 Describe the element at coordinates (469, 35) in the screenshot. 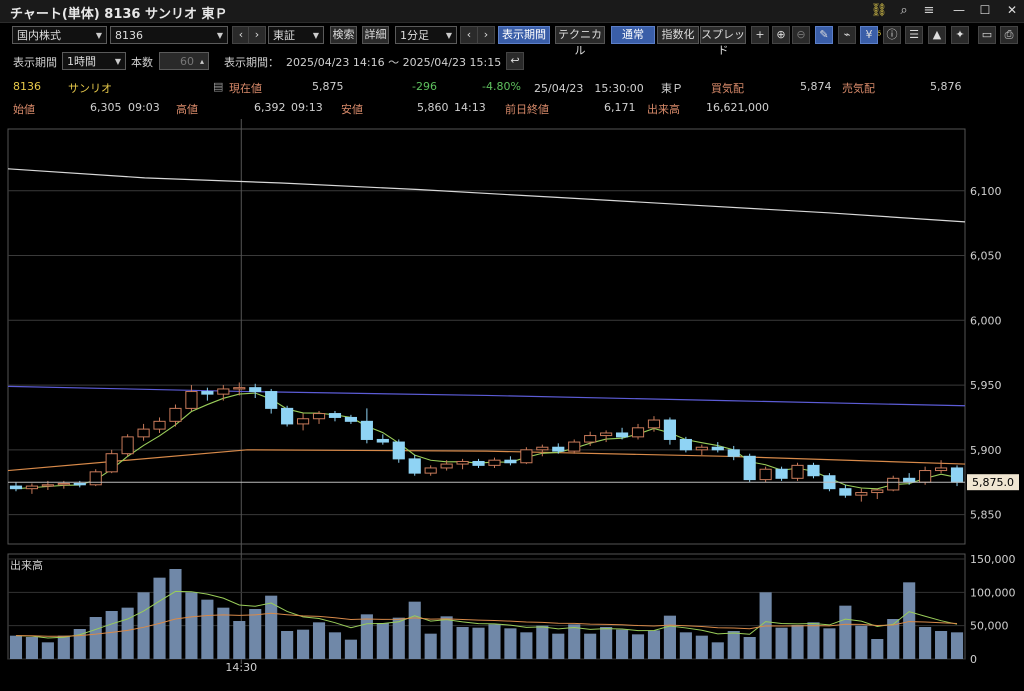

I see `prev-period-button: ‹` at that location.